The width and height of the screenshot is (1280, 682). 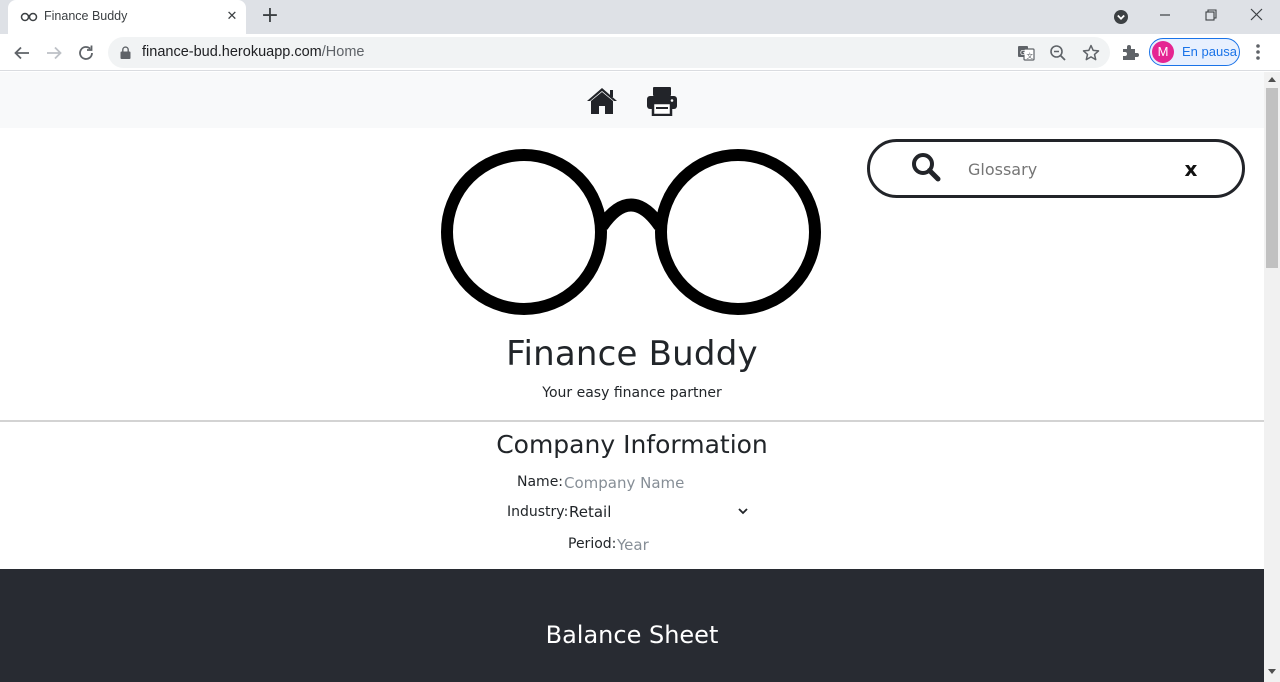 I want to click on more-menu-icon, so click(x=1258, y=52).